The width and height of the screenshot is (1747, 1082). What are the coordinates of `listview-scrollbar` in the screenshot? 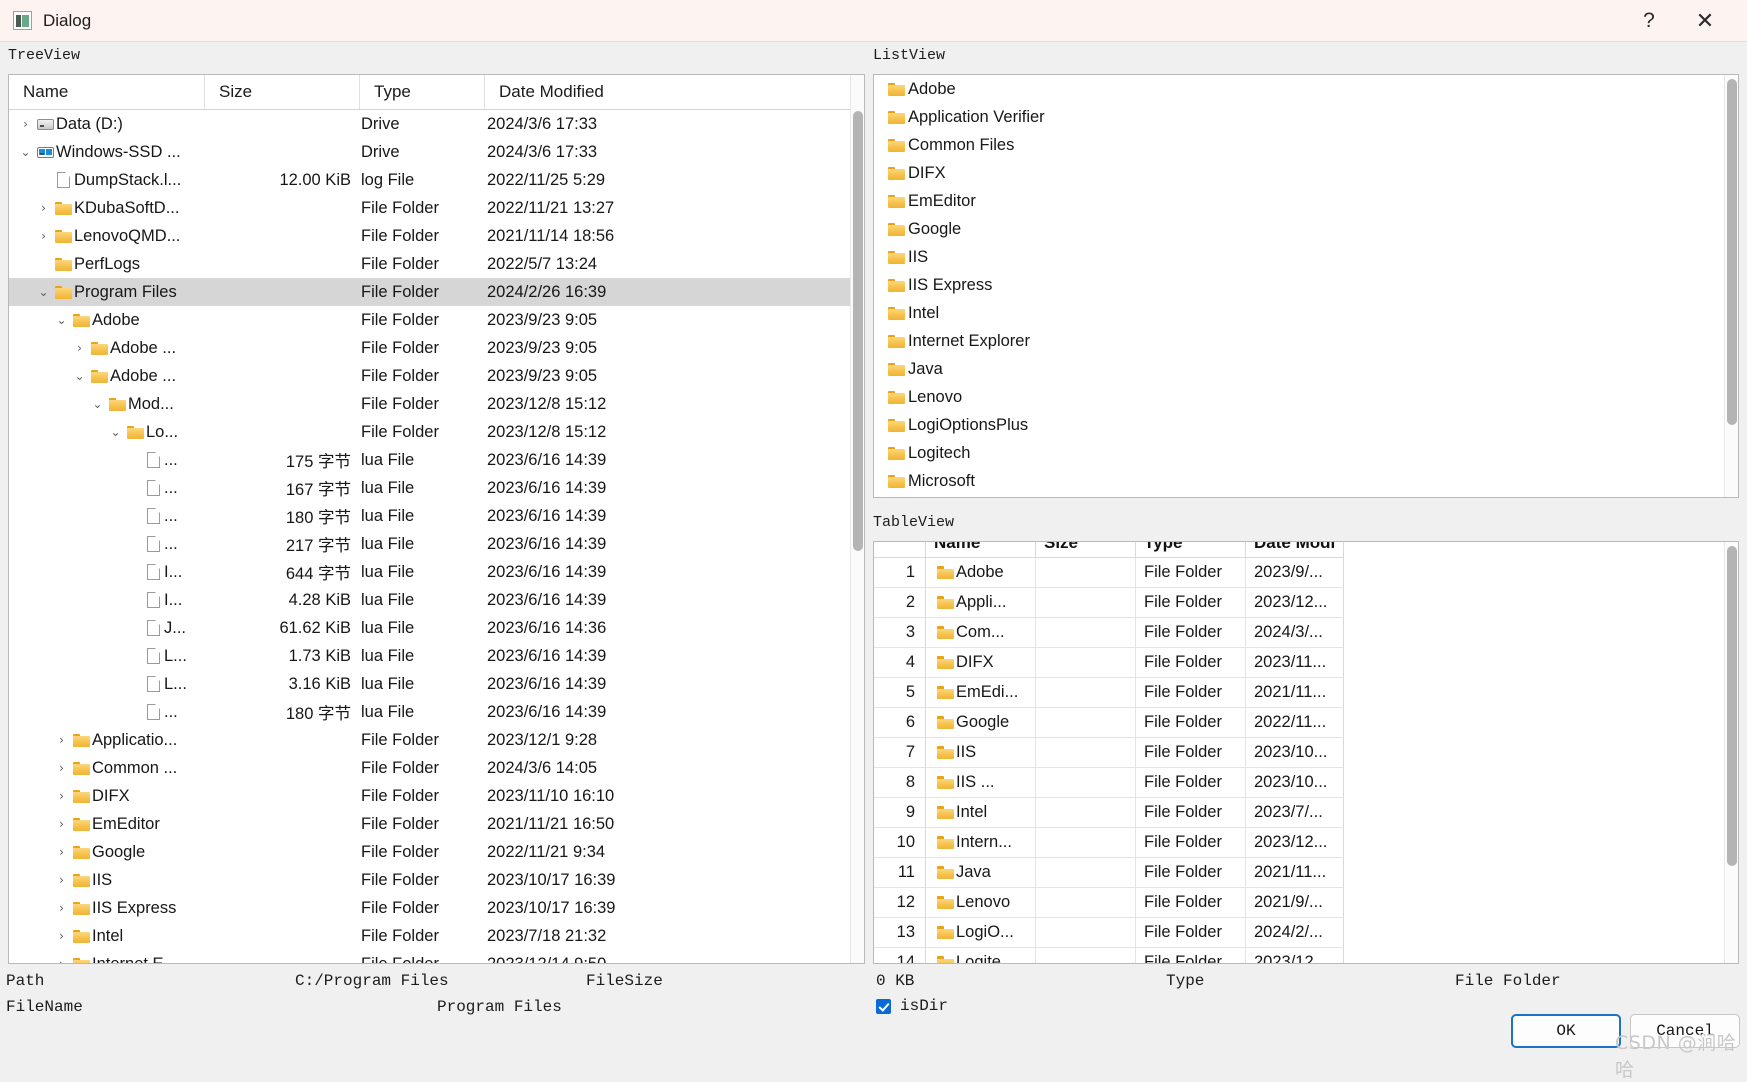 It's located at (1731, 286).